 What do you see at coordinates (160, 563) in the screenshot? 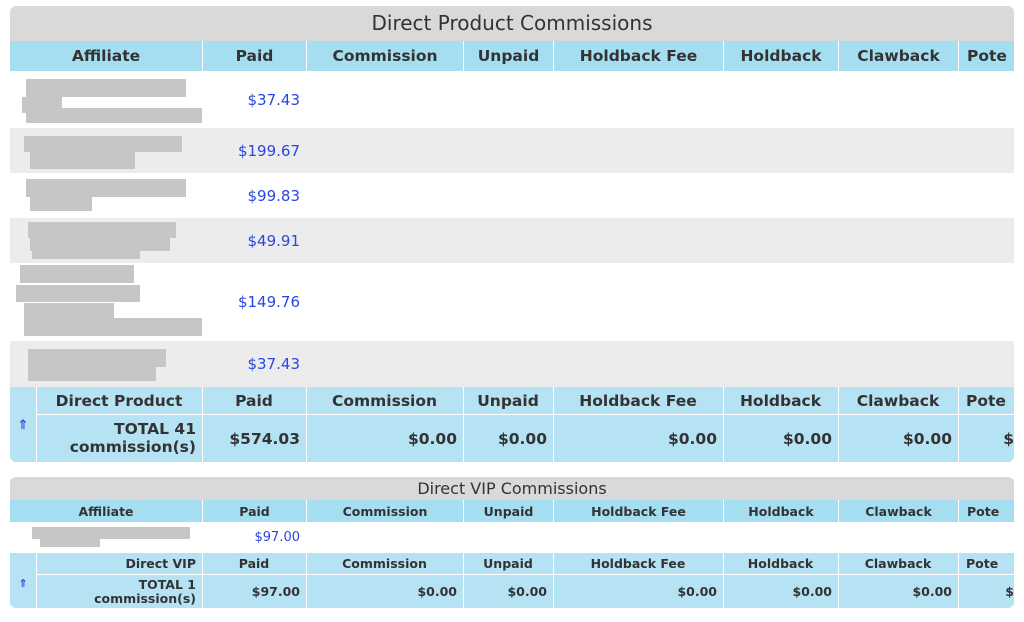
I see `total-col-direct-vip: Direct VIP` at bounding box center [160, 563].